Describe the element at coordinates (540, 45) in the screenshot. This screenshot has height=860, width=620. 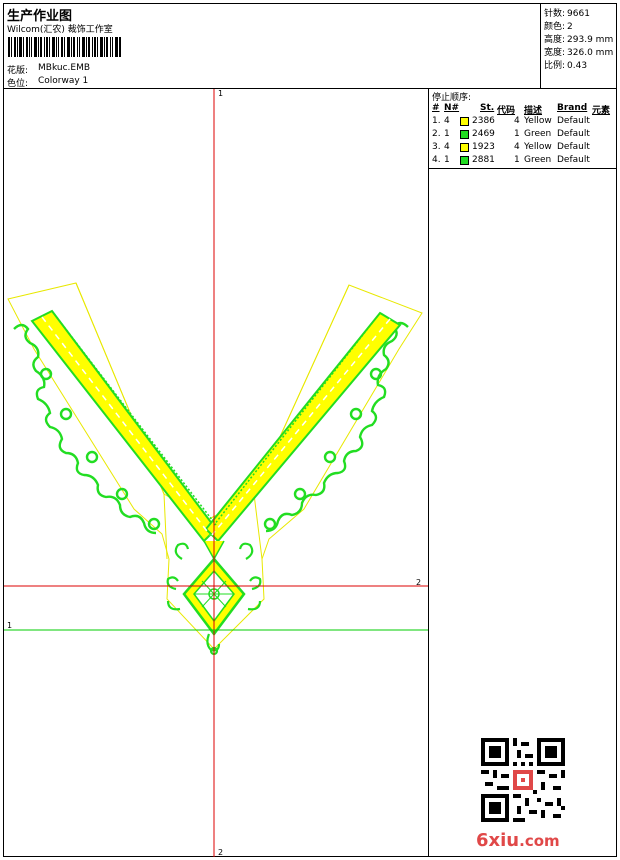
I see `header-divider-vertical` at that location.